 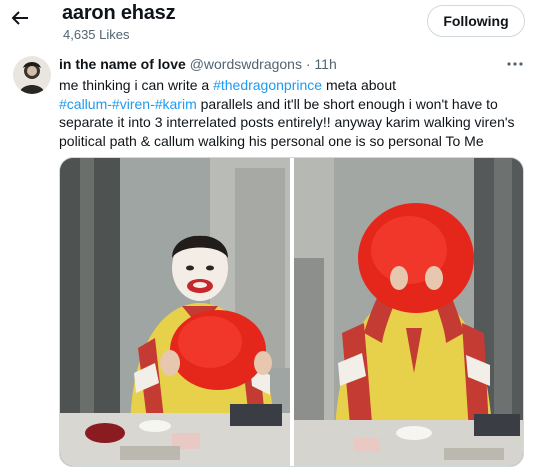 What do you see at coordinates (131, 104) in the screenshot?
I see `hashtag-viren: #viren` at bounding box center [131, 104].